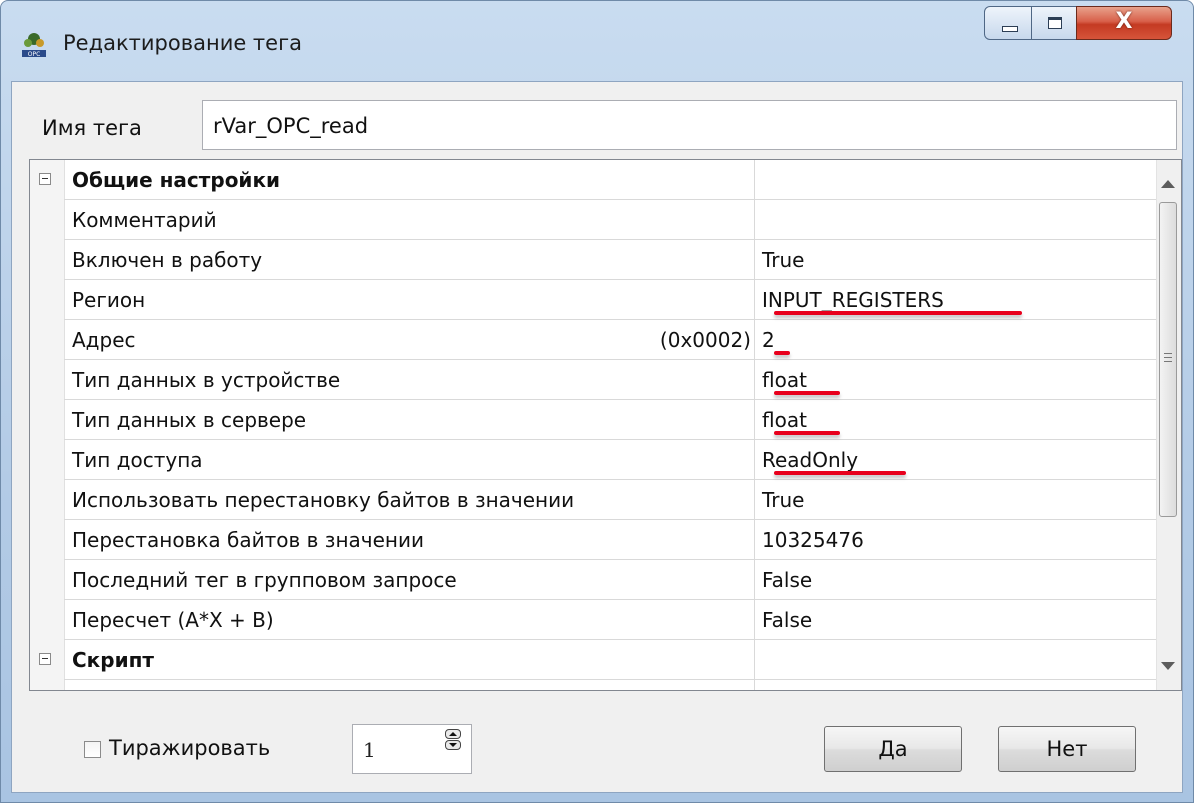 Image resolution: width=1194 pixels, height=803 pixels. What do you see at coordinates (610, 580) in the screenshot?
I see `property-row-last-in-group: Последний тег в групповом запросе False` at bounding box center [610, 580].